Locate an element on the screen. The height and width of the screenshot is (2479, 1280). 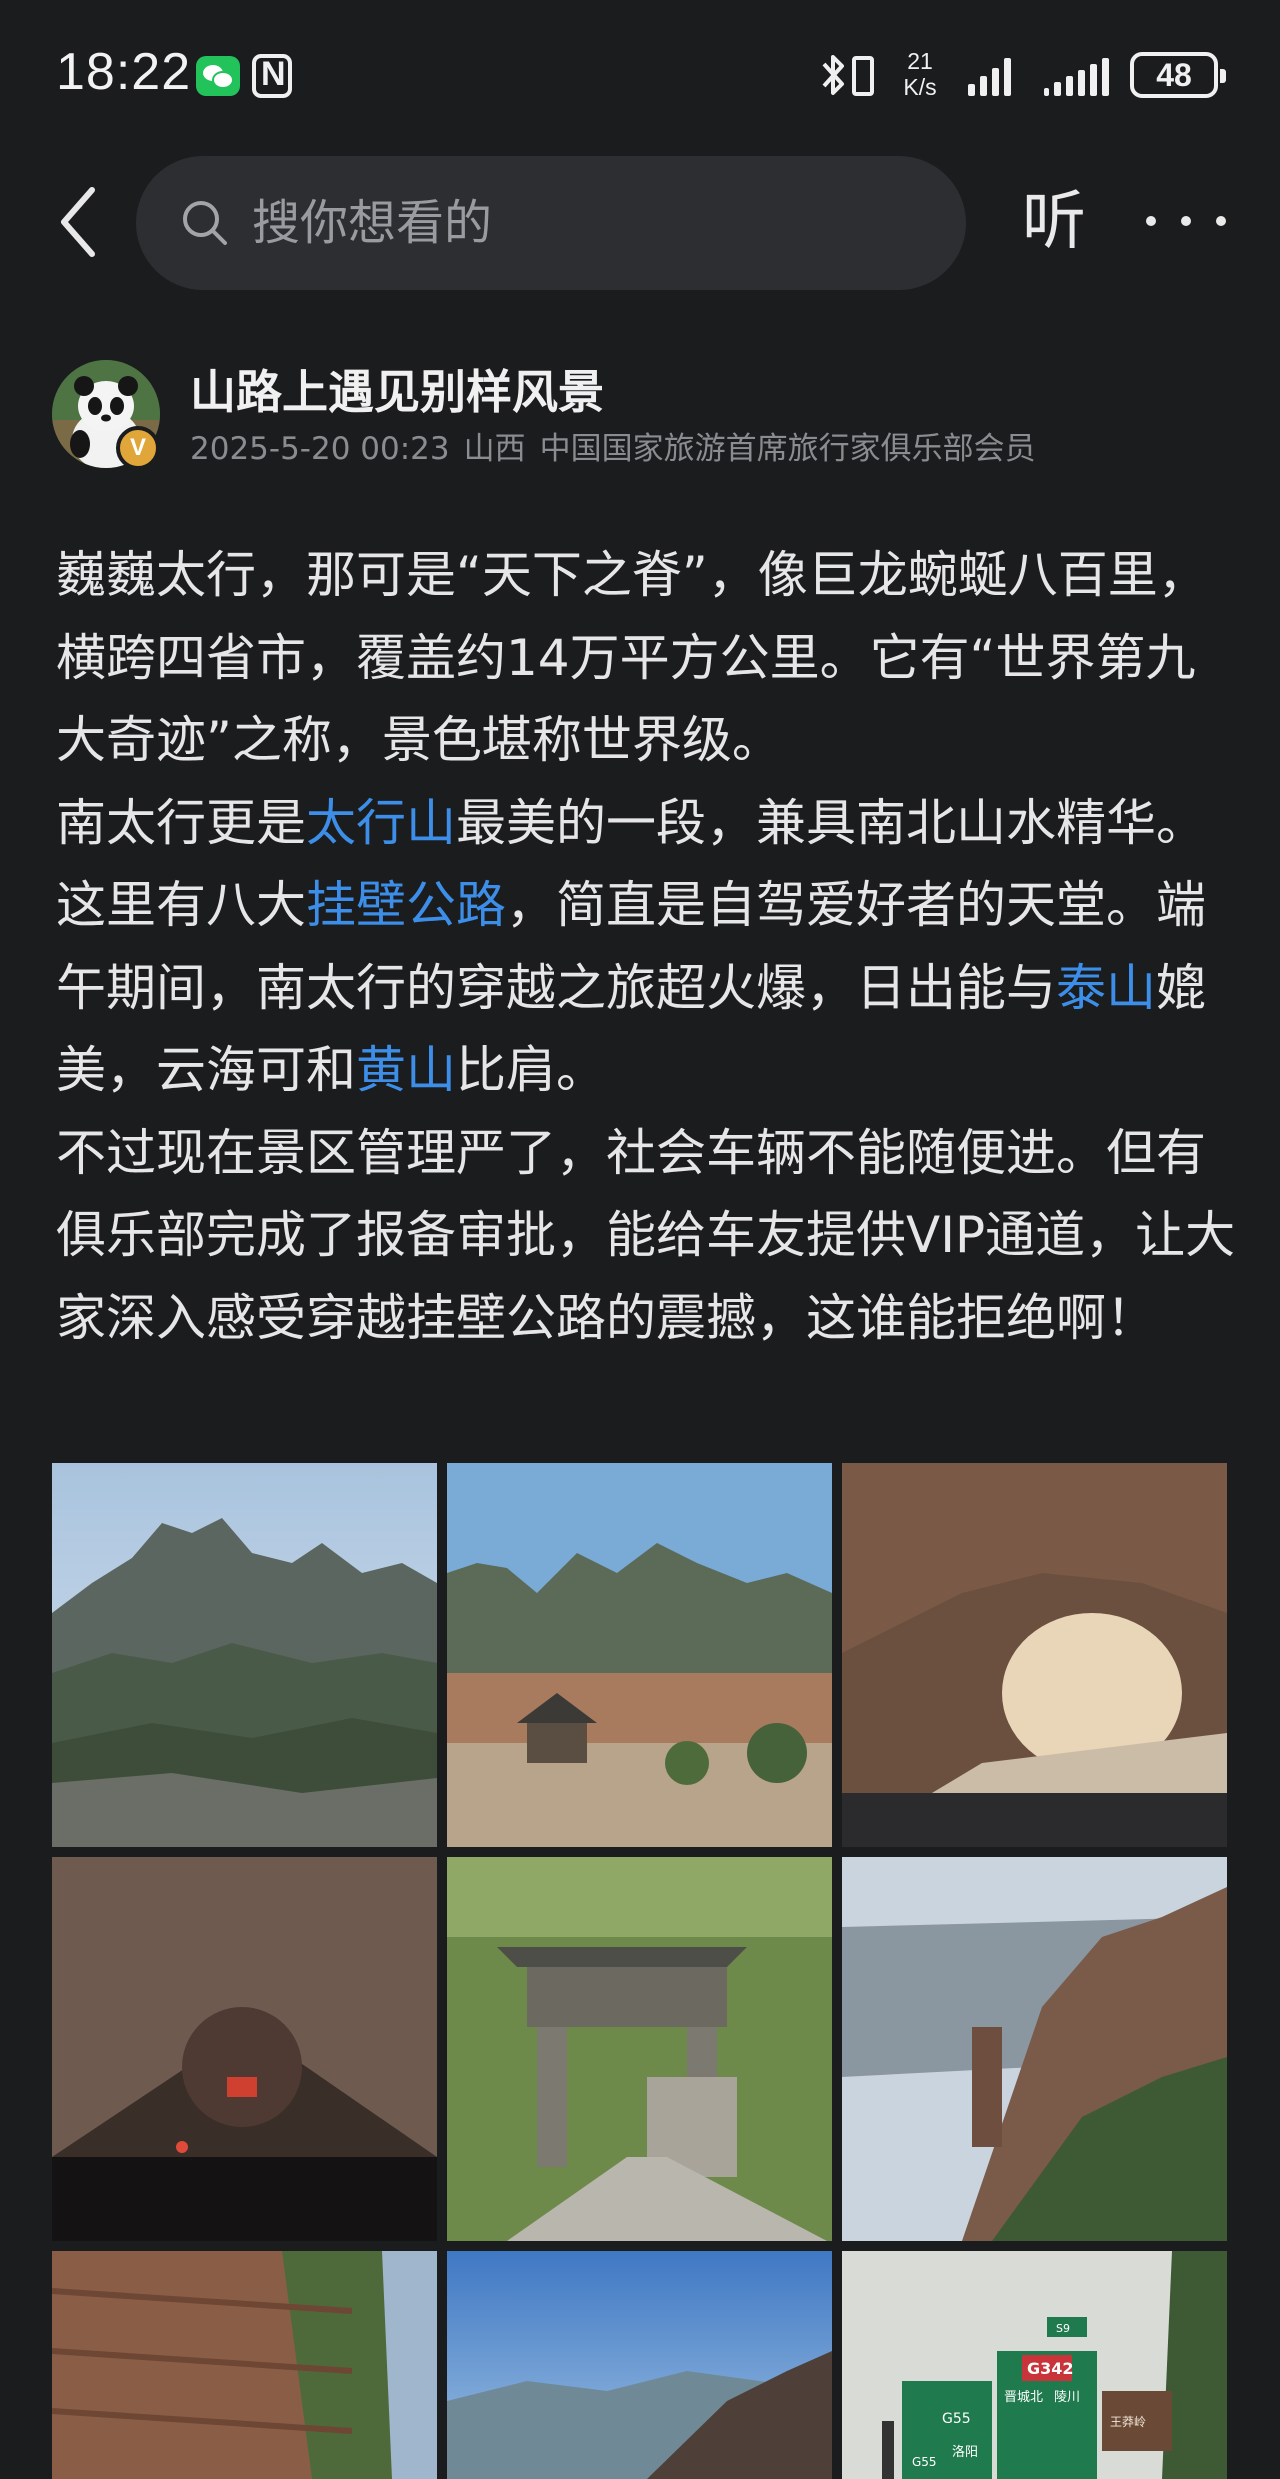
listen-button: 听 is located at coordinates (1054, 222).